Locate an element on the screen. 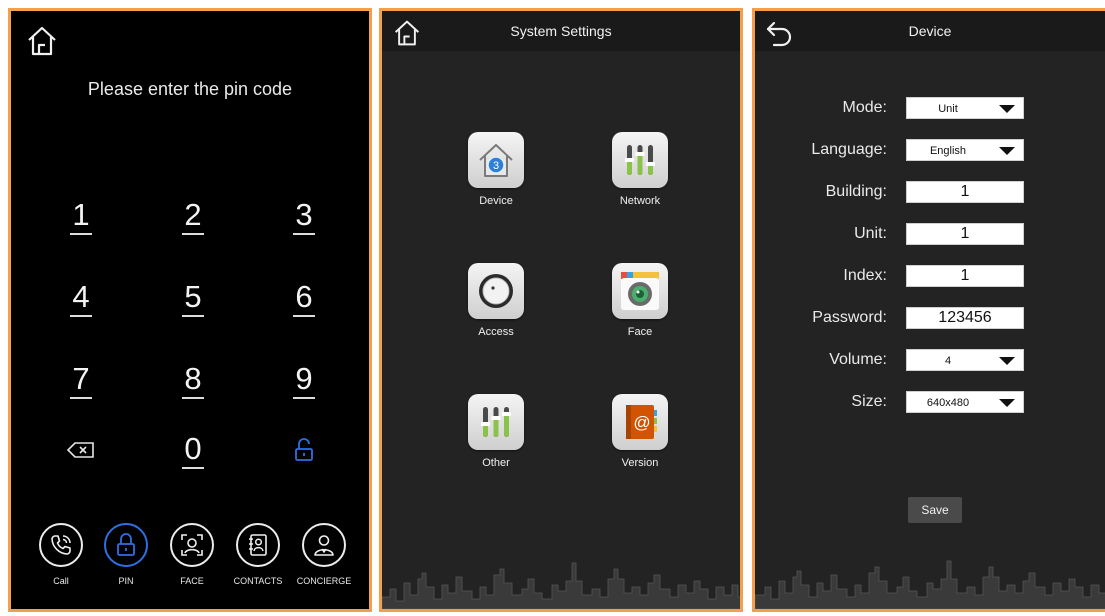 The width and height of the screenshot is (1105, 616). nav-call-label: Call is located at coordinates (61, 581).